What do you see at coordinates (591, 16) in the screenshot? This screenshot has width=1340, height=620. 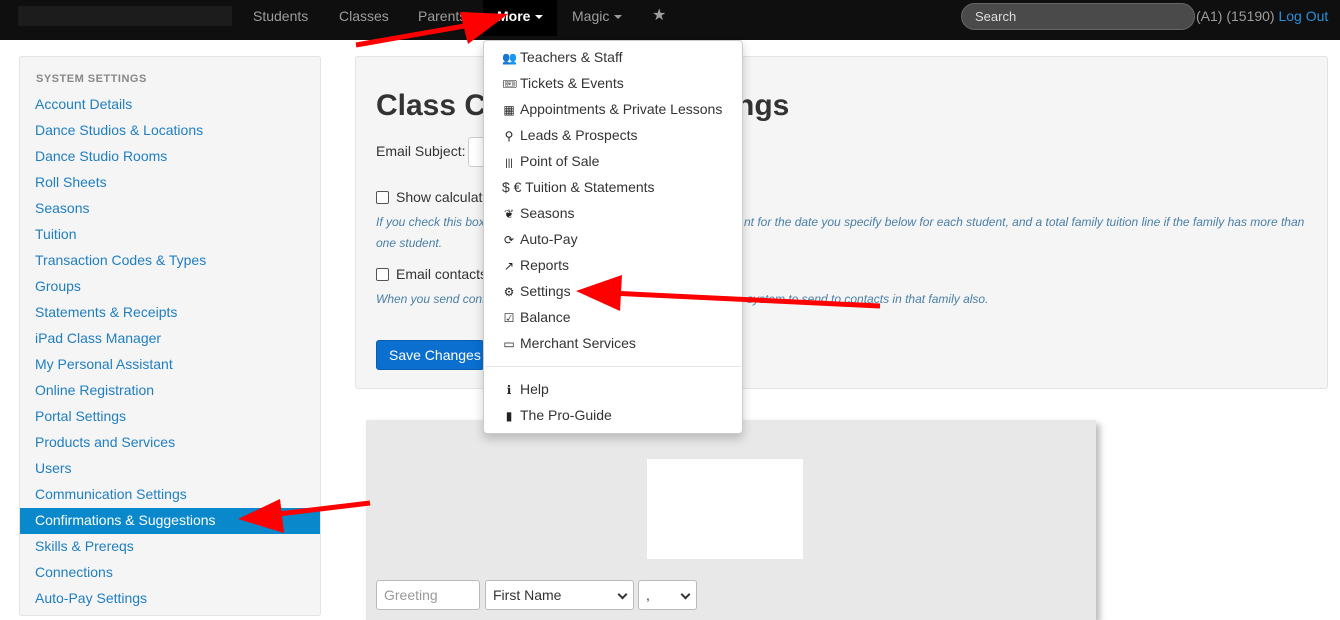 I see `nav-magic-label: Magic` at bounding box center [591, 16].